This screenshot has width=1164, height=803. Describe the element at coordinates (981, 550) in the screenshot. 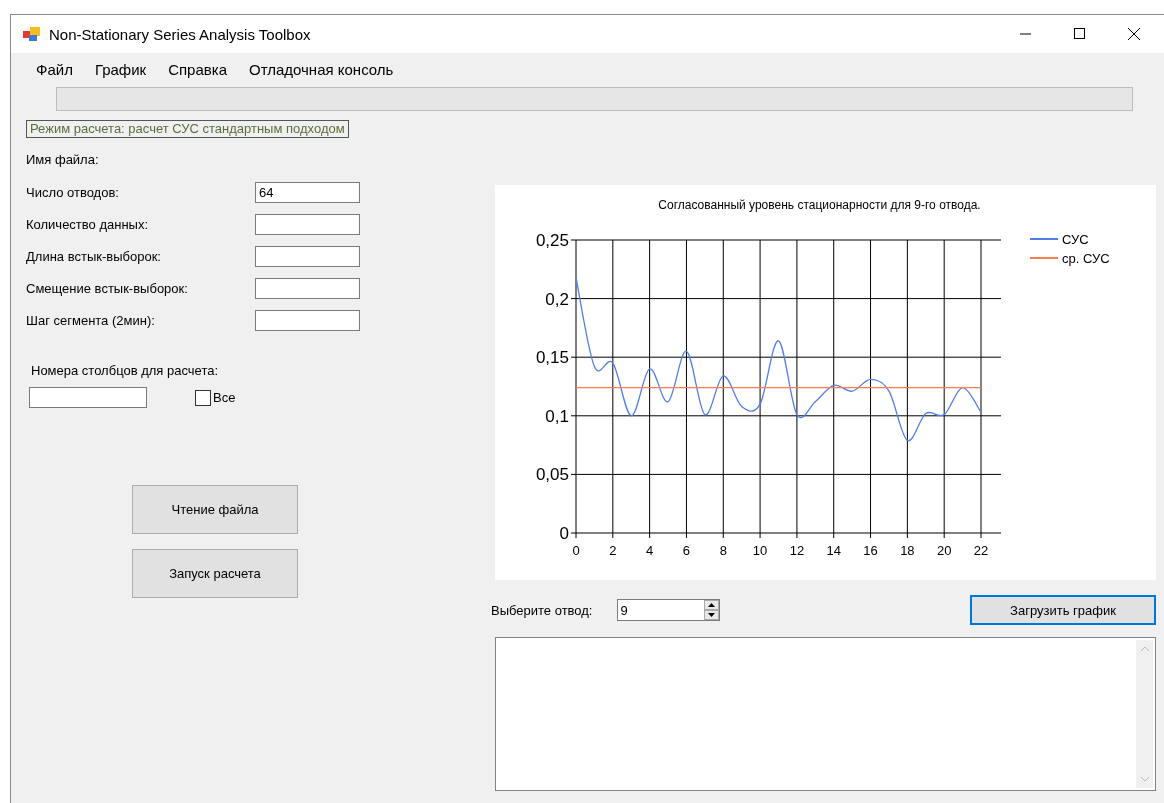

I see `x-tick-label: 22` at that location.